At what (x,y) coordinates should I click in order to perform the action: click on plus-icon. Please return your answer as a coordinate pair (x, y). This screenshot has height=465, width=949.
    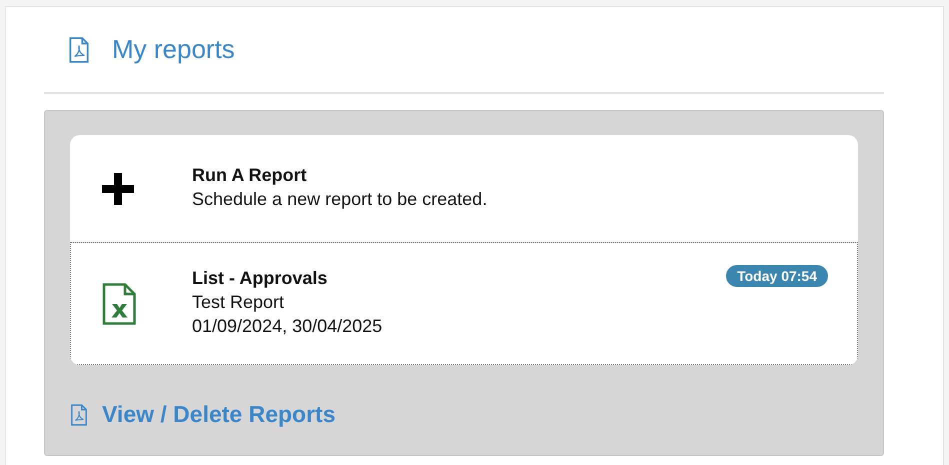
    Looking at the image, I should click on (118, 188).